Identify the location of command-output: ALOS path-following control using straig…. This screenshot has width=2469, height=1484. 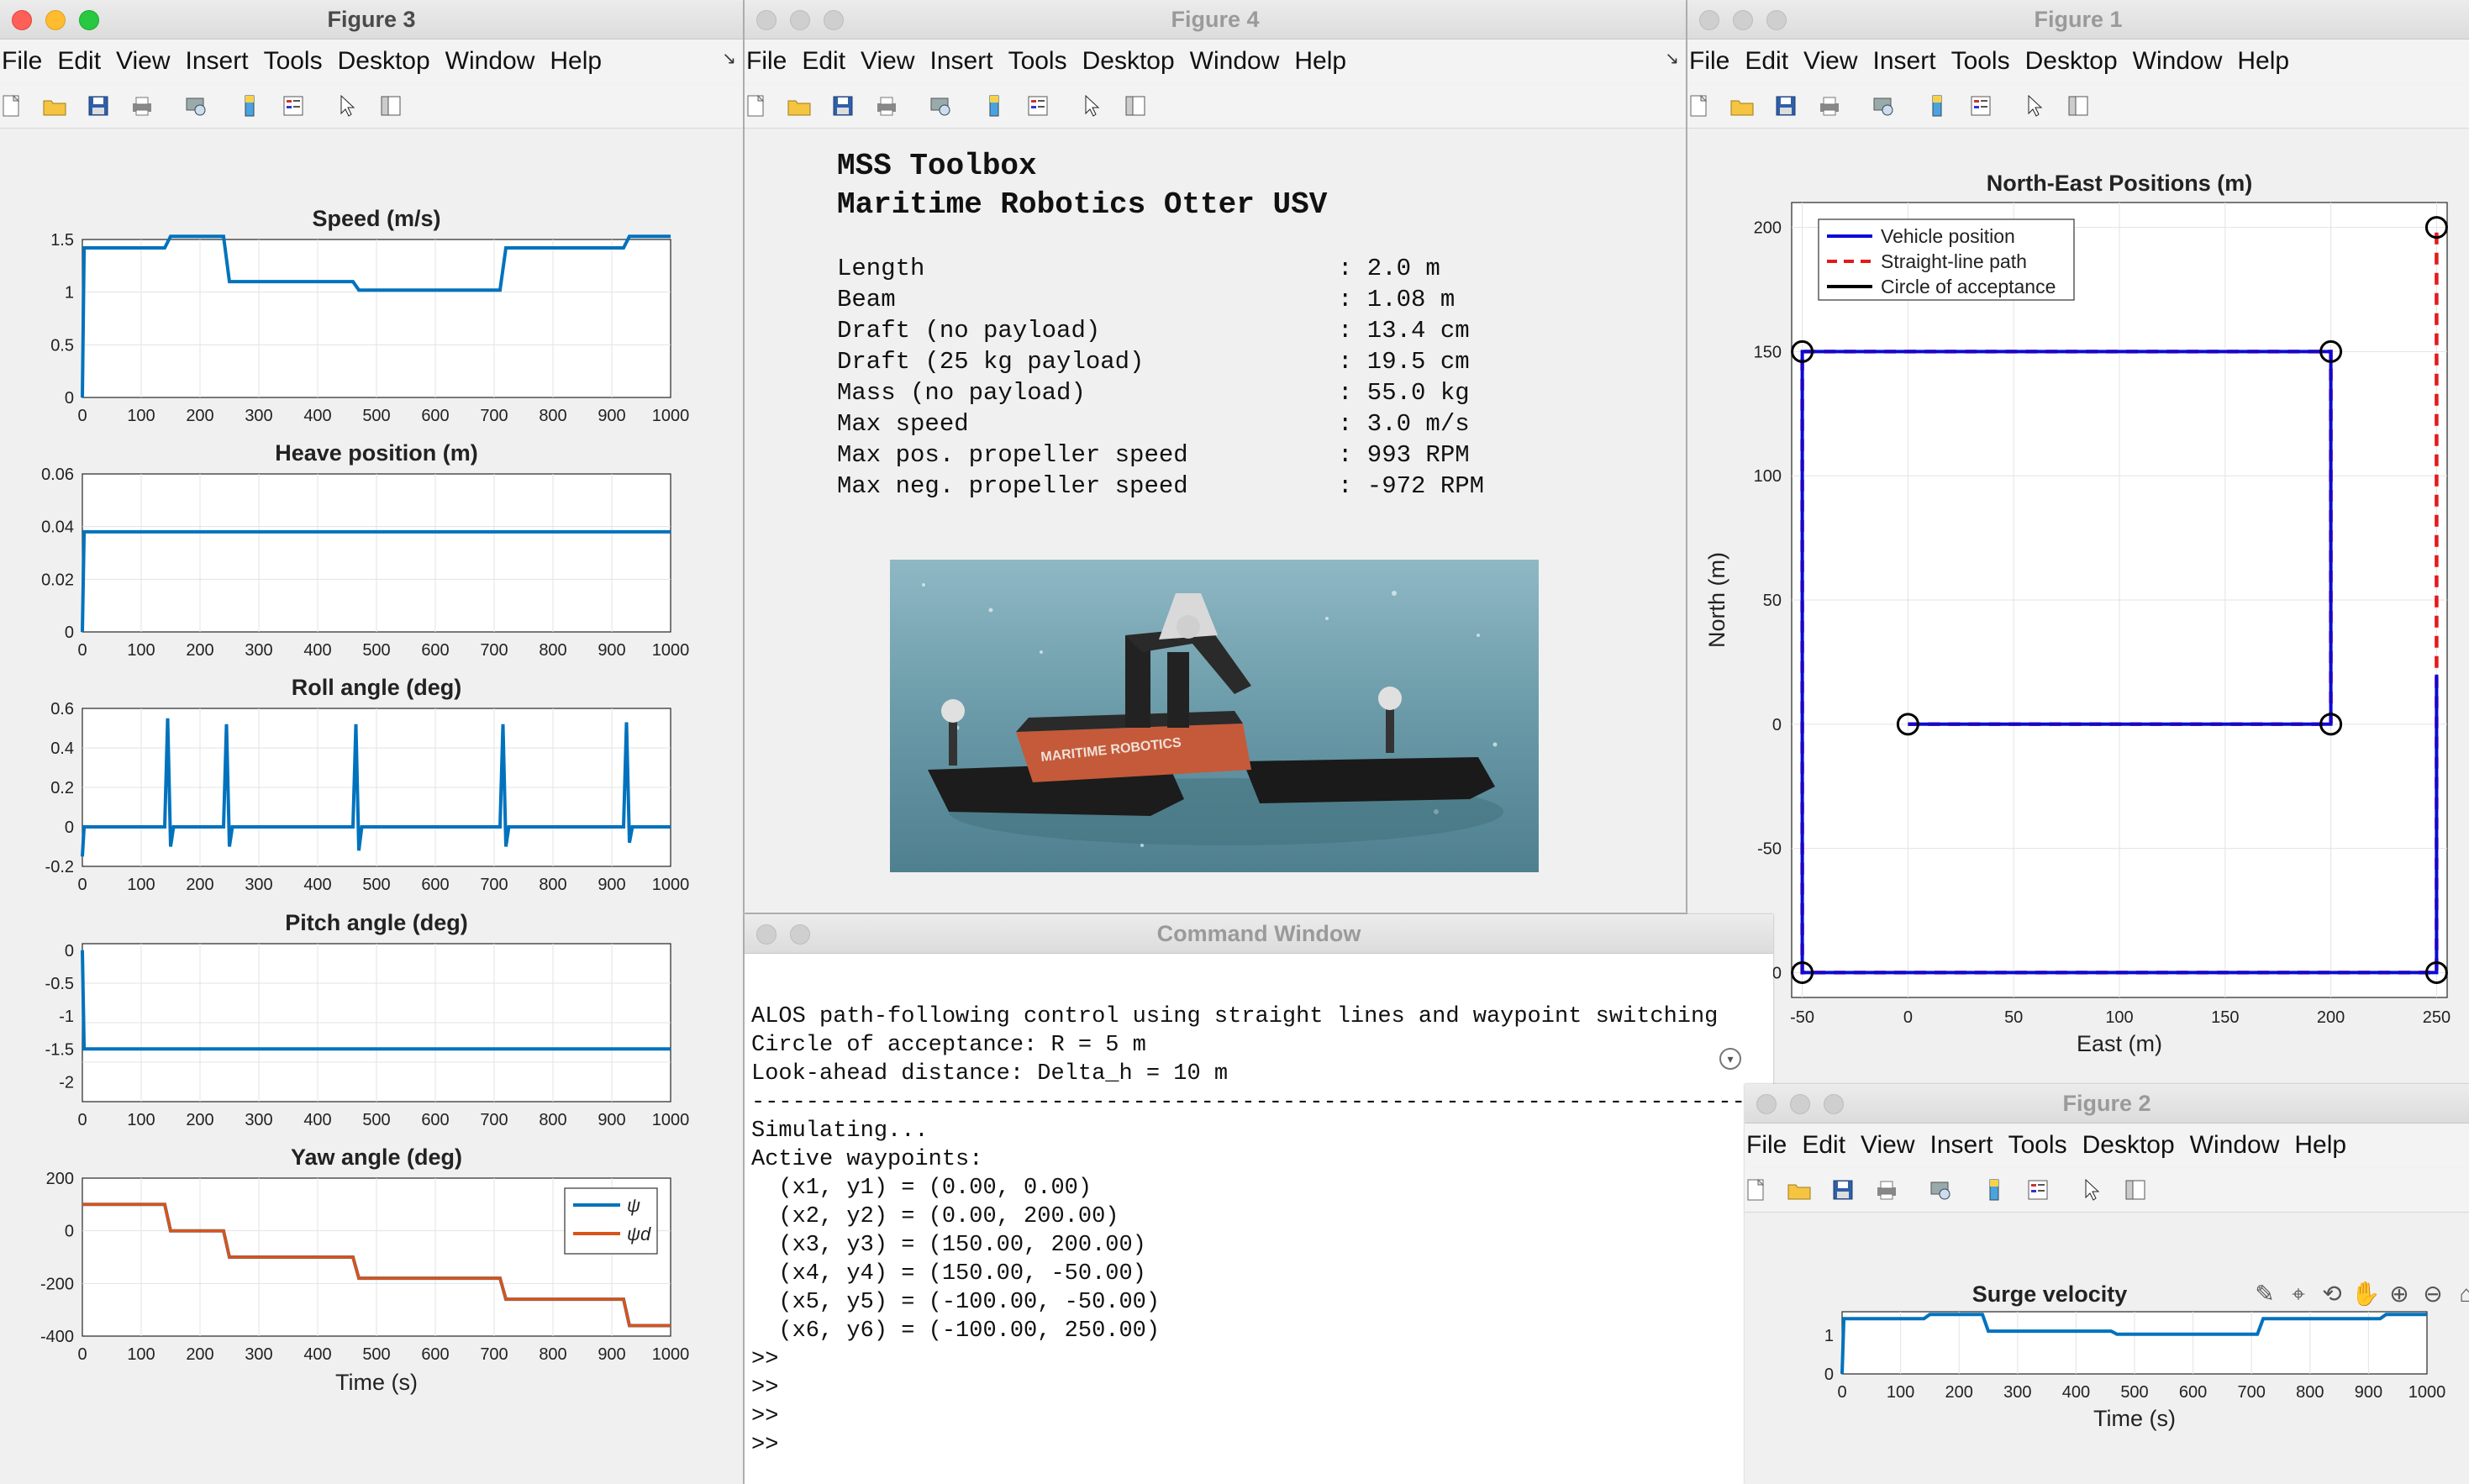
(1259, 1219).